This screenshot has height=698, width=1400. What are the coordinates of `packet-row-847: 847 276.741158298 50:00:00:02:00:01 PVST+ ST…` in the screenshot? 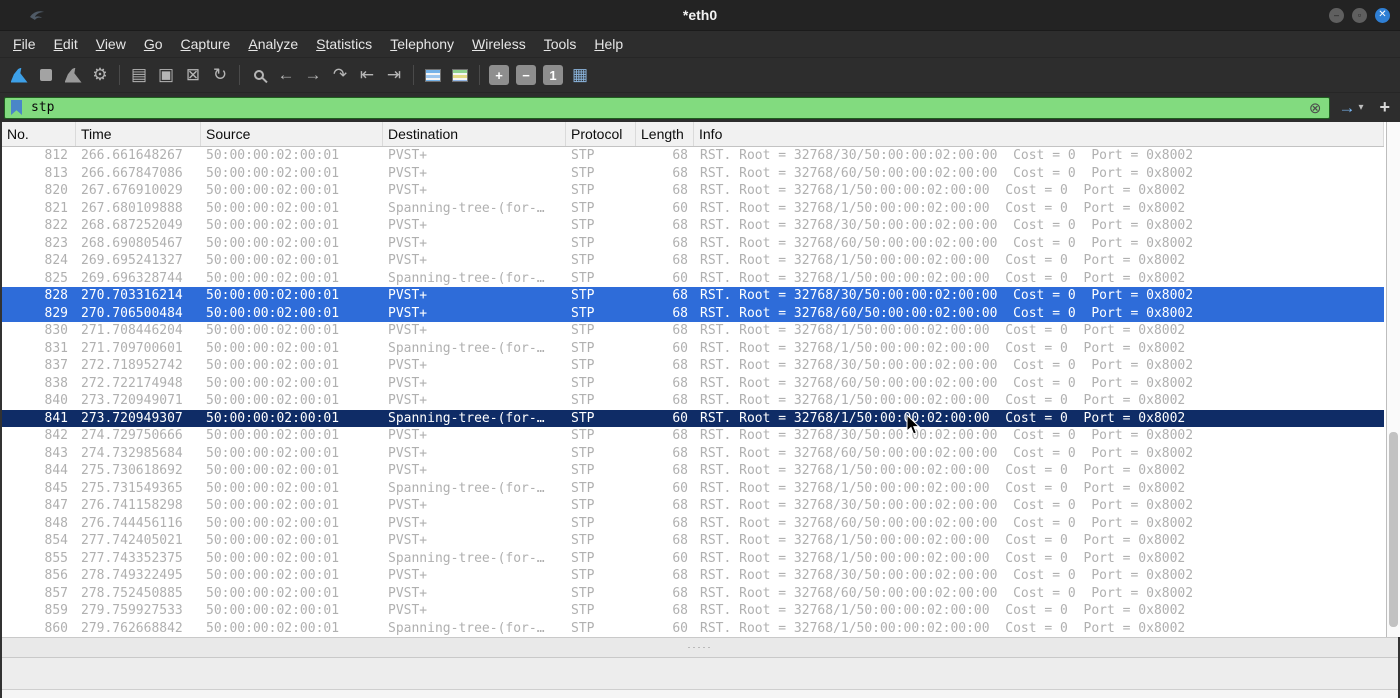 It's located at (693, 506).